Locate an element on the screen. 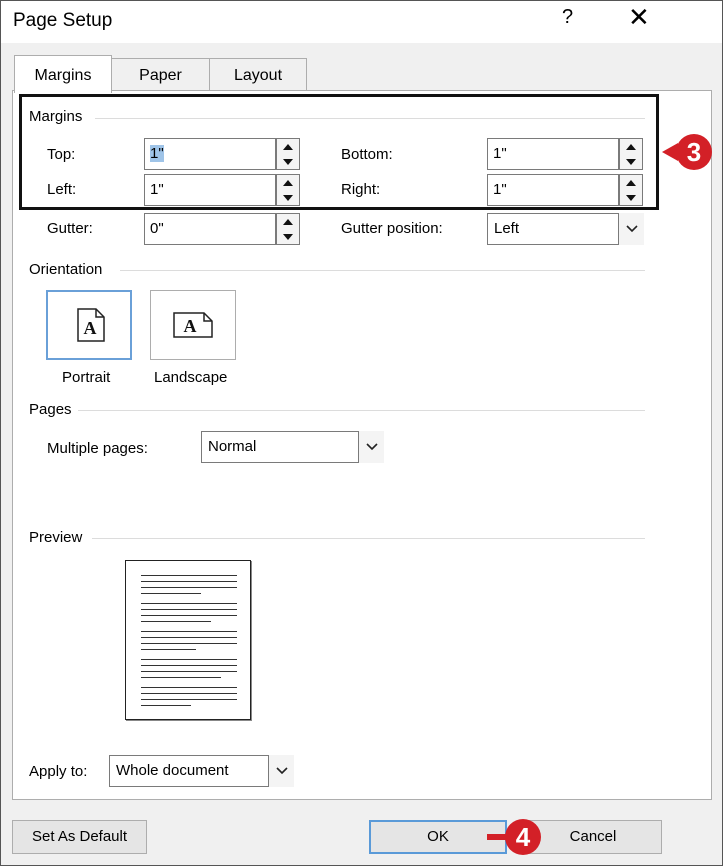 The height and width of the screenshot is (868, 725). callout-3-badge: 3 is located at coordinates (694, 152).